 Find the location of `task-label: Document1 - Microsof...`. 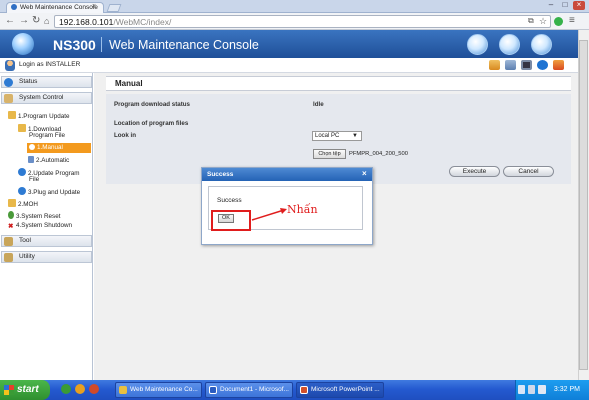

task-label: Document1 - Microsof... is located at coordinates (254, 389).